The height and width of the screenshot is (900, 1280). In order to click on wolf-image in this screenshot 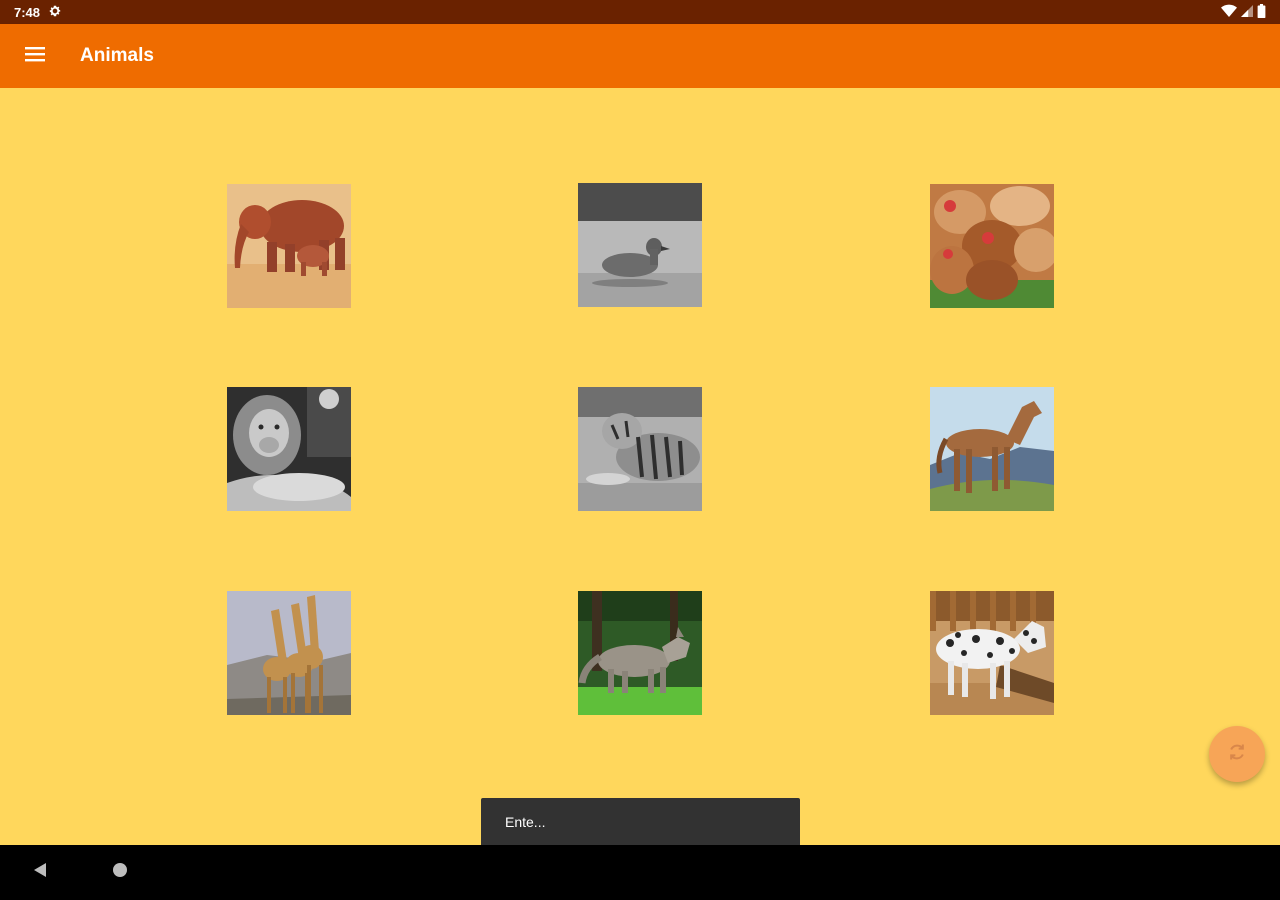, I will do `click(640, 653)`.